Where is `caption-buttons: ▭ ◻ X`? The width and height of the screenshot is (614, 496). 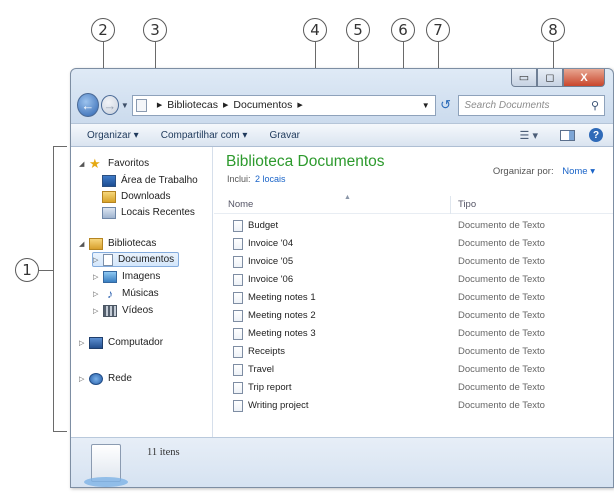
caption-buttons: ▭ ◻ X is located at coordinates (558, 78).